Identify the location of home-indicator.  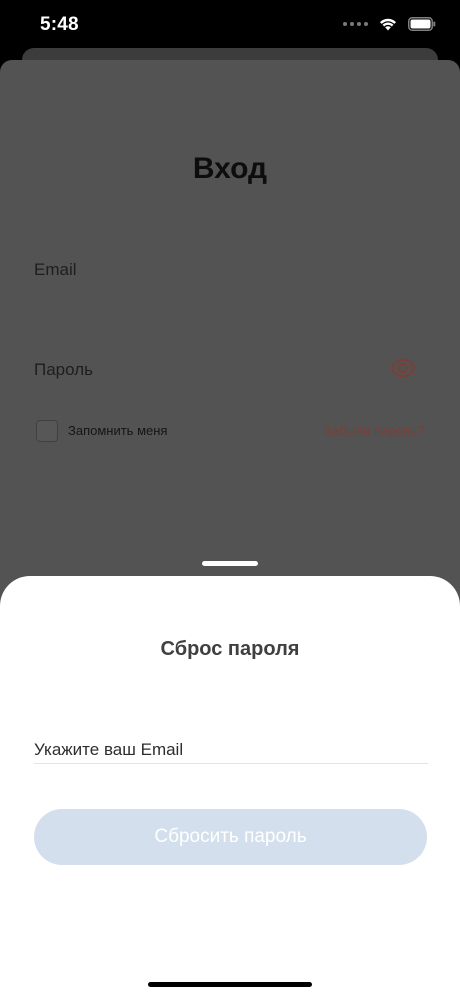
(230, 984).